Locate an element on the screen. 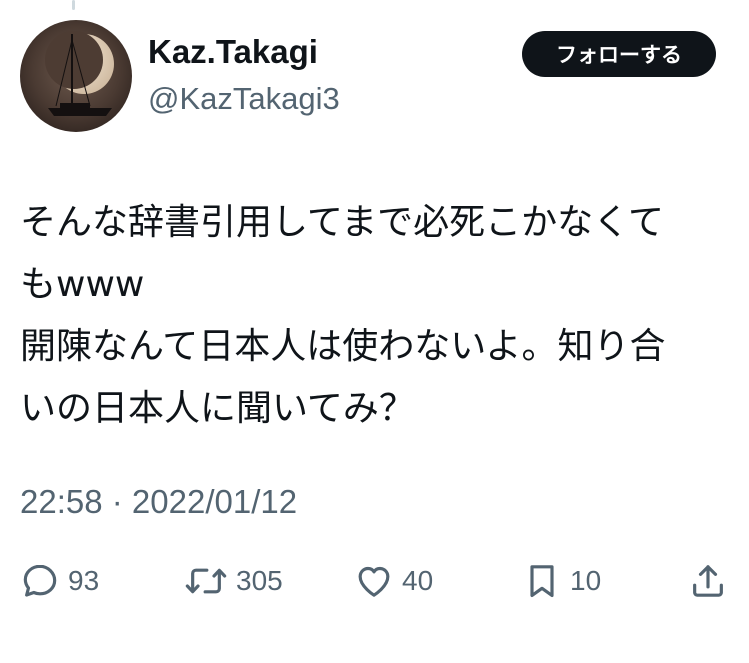 This screenshot has width=749, height=663. avatar is located at coordinates (76, 76).